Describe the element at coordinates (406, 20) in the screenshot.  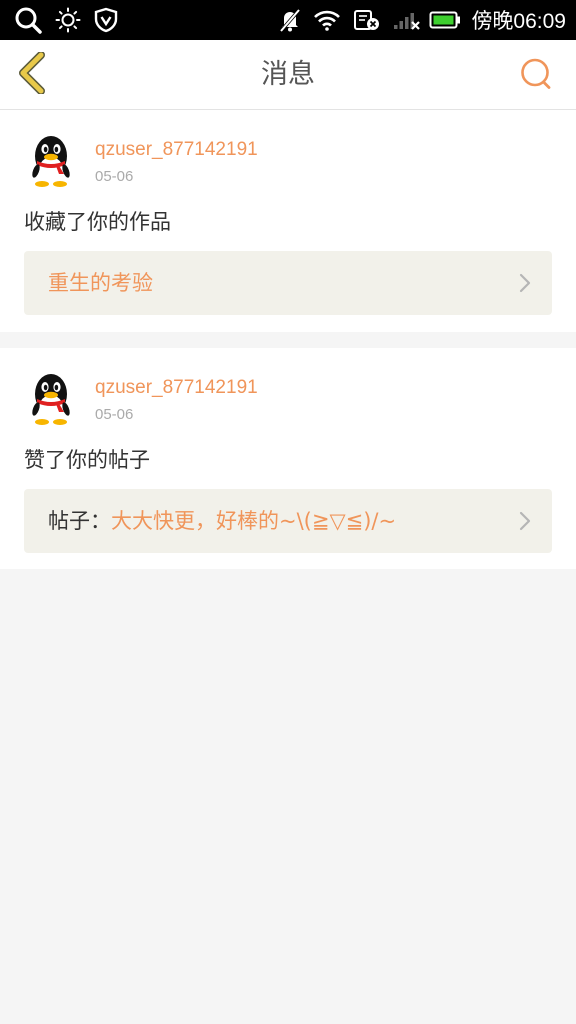
I see `signal-icon` at that location.